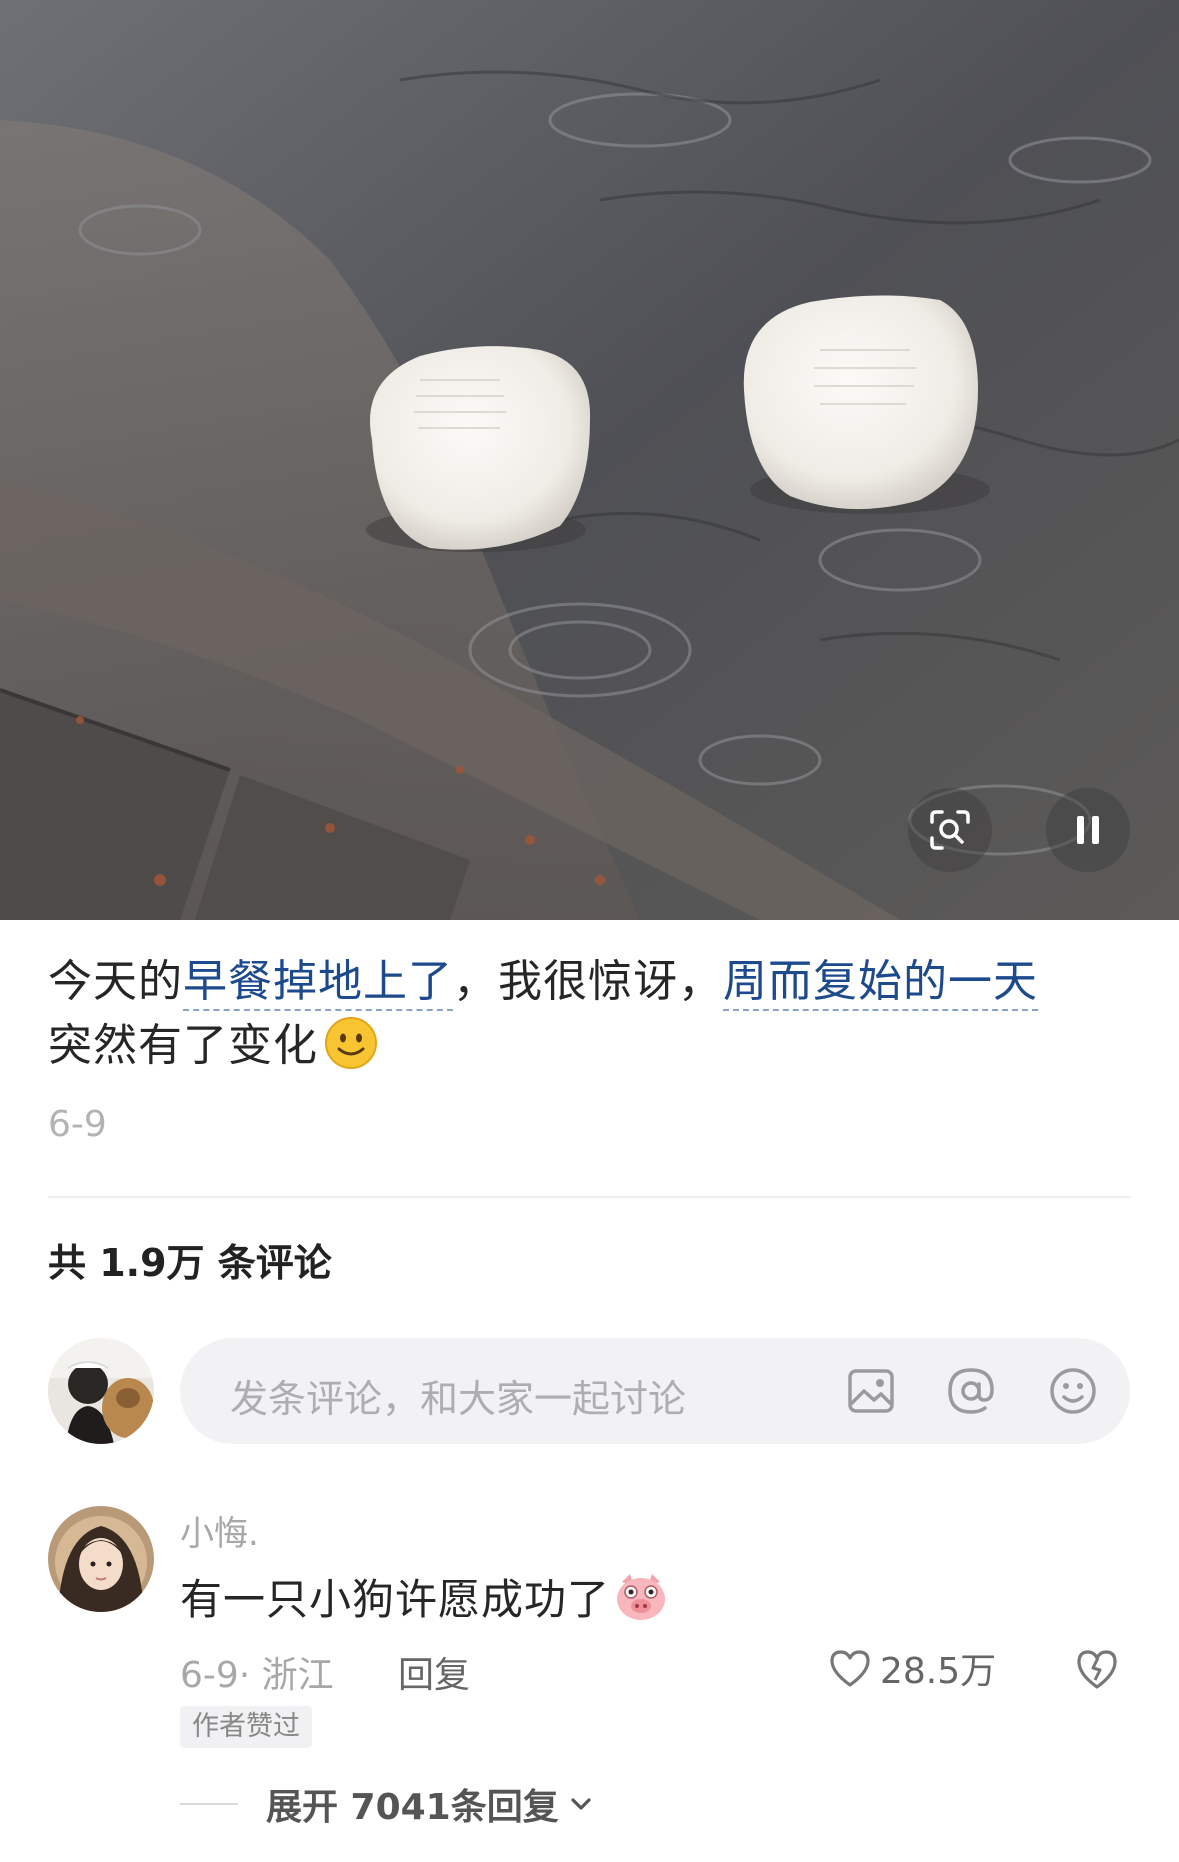 The image size is (1179, 1862). I want to click on pause-icon, so click(1088, 830).